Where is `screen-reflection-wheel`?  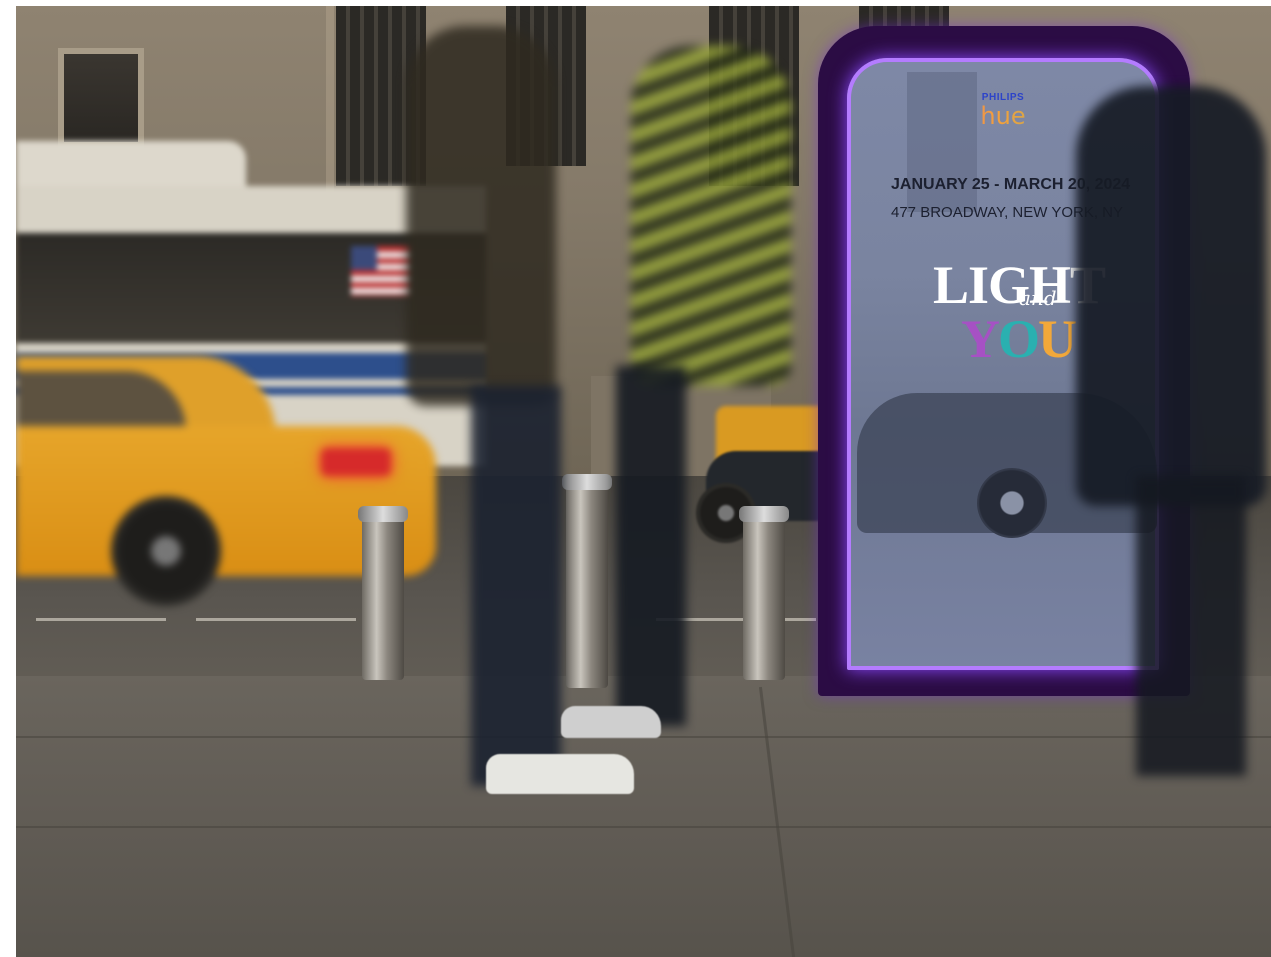 screen-reflection-wheel is located at coordinates (1012, 503).